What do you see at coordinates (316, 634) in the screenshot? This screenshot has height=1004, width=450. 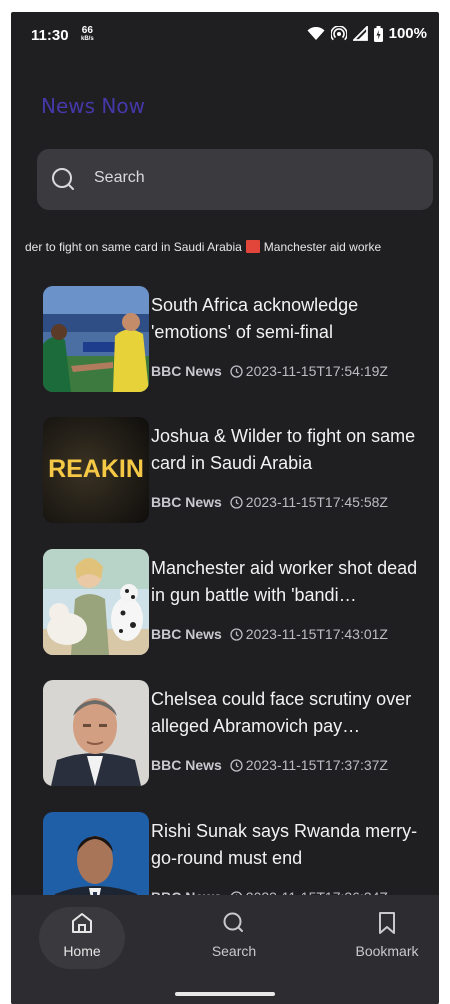 I see `news-timestamp: 2023-11-15T17:43:01Z` at bounding box center [316, 634].